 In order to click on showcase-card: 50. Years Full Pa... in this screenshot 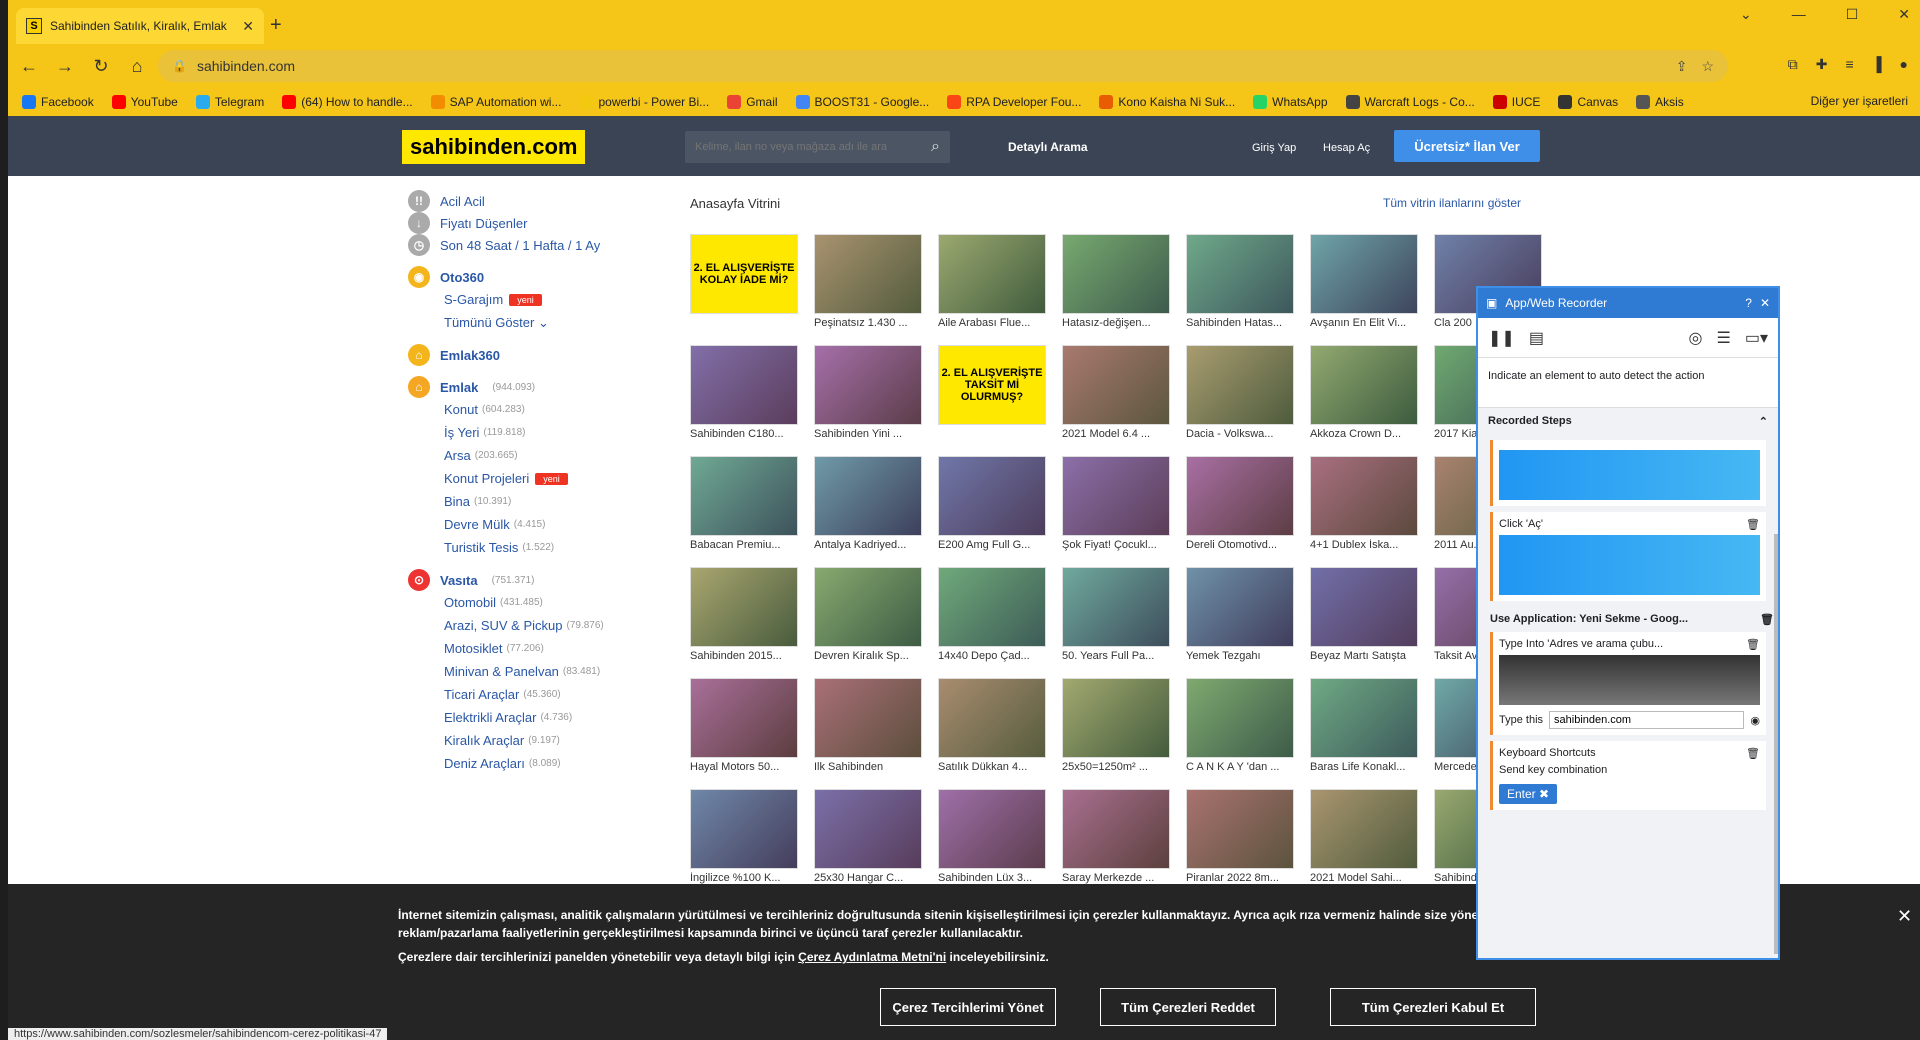, I will do `click(1116, 614)`.